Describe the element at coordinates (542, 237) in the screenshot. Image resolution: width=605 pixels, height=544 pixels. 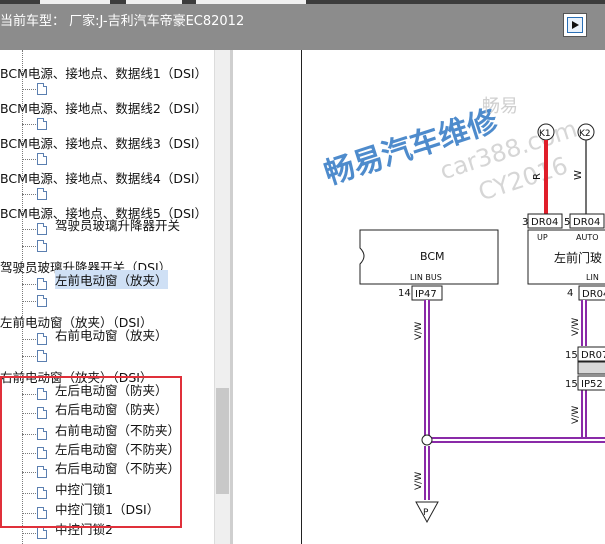
I see `up-label: UP` at that location.